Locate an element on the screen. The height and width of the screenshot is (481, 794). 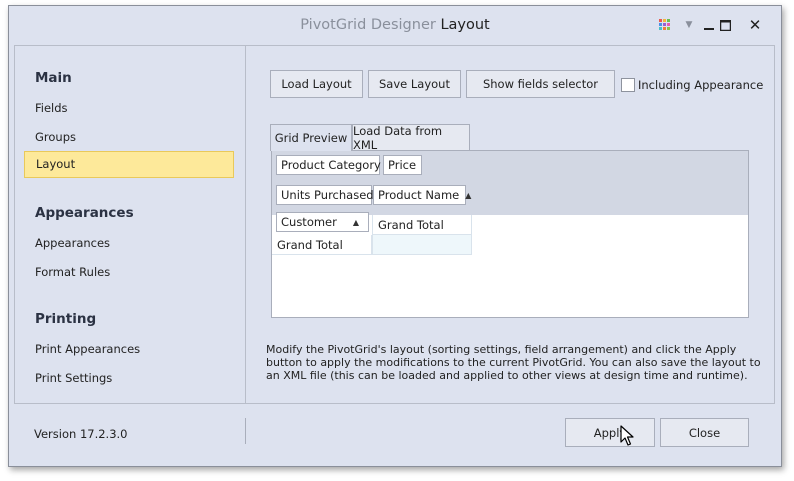
section-printing: Printing is located at coordinates (66, 319).